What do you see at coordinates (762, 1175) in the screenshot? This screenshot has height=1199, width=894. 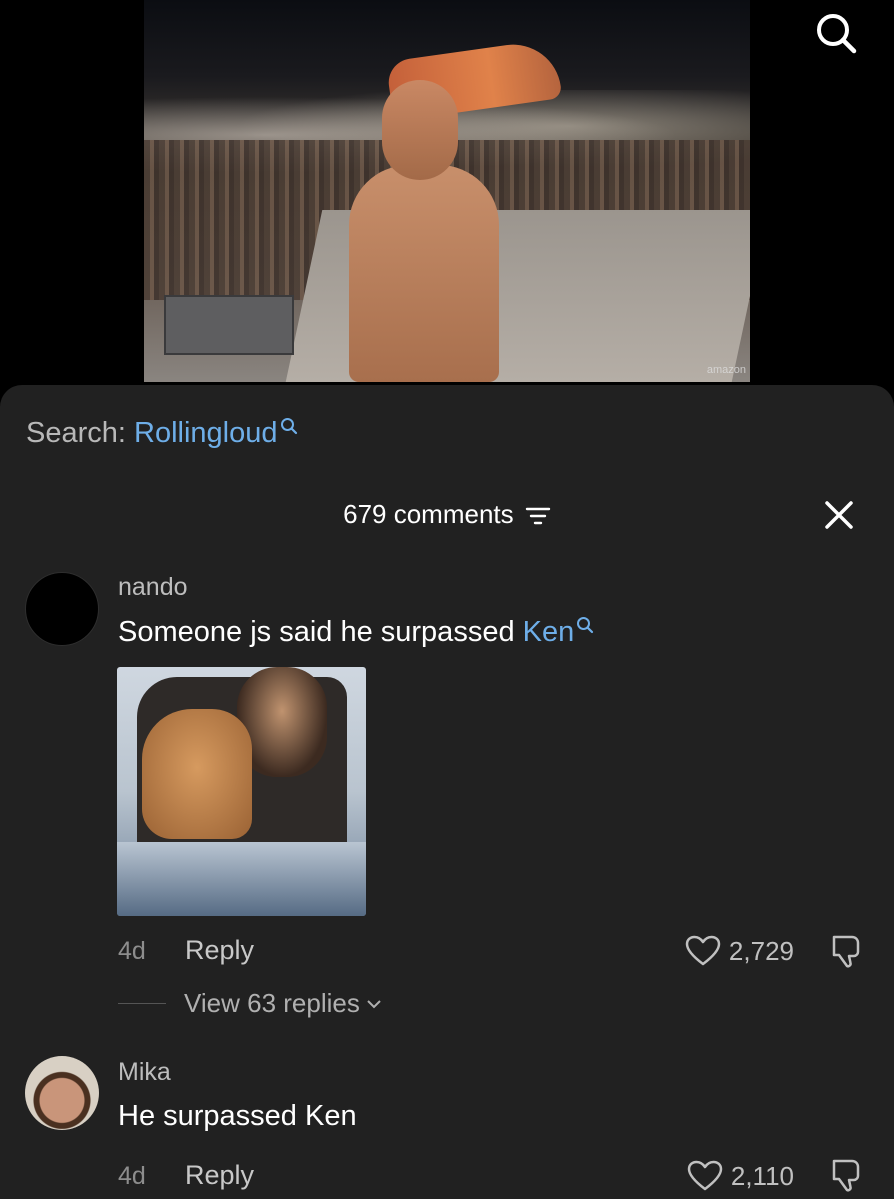 I see `like-count: 2,110` at bounding box center [762, 1175].